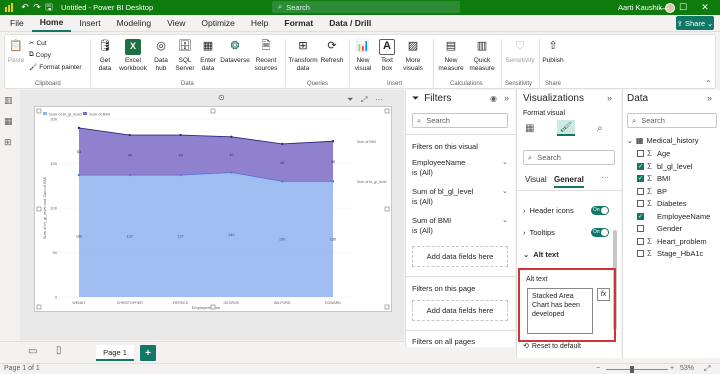 This screenshot has width=720, height=374. Describe the element at coordinates (208, 55) in the screenshot. I see `enter-data-button: ▦ Enter data` at that location.